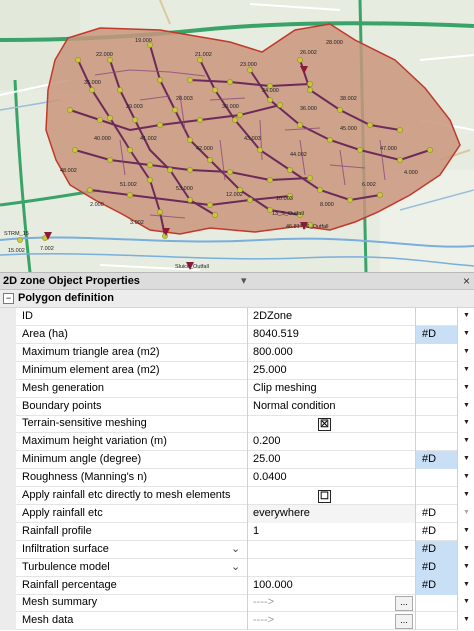 The height and width of the screenshot is (631, 474). I want to click on property-row: Turbulence model ⌄ #D ▼, so click(237, 567).